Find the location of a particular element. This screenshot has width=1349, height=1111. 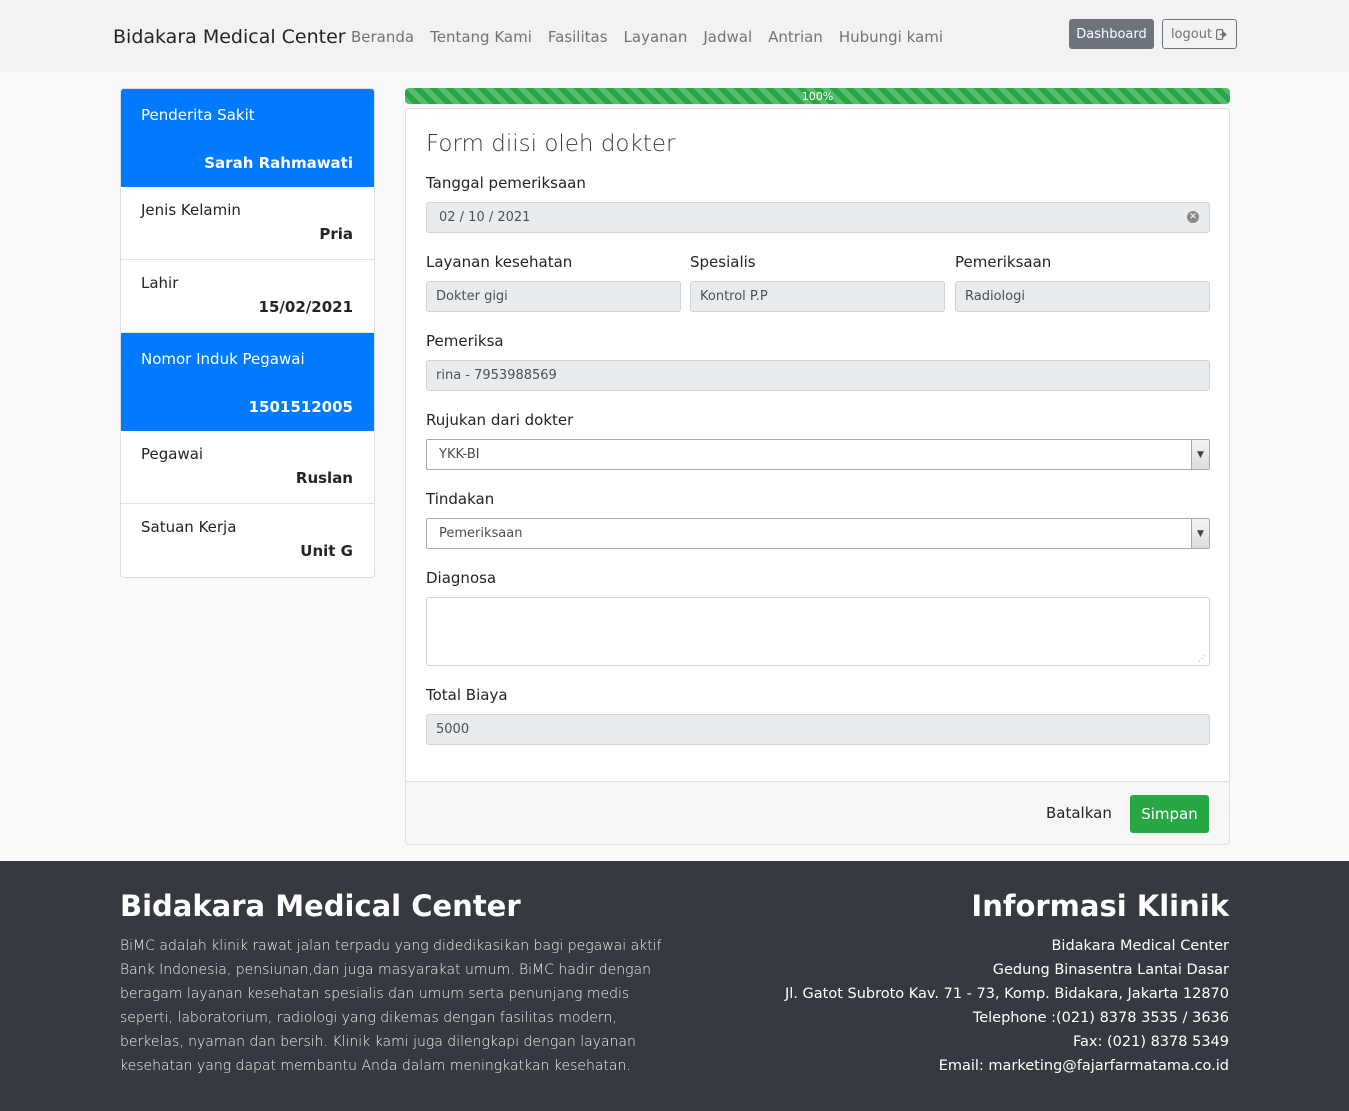

sidebar-item-birth: Lahir 15/02/2021 is located at coordinates (247, 296).